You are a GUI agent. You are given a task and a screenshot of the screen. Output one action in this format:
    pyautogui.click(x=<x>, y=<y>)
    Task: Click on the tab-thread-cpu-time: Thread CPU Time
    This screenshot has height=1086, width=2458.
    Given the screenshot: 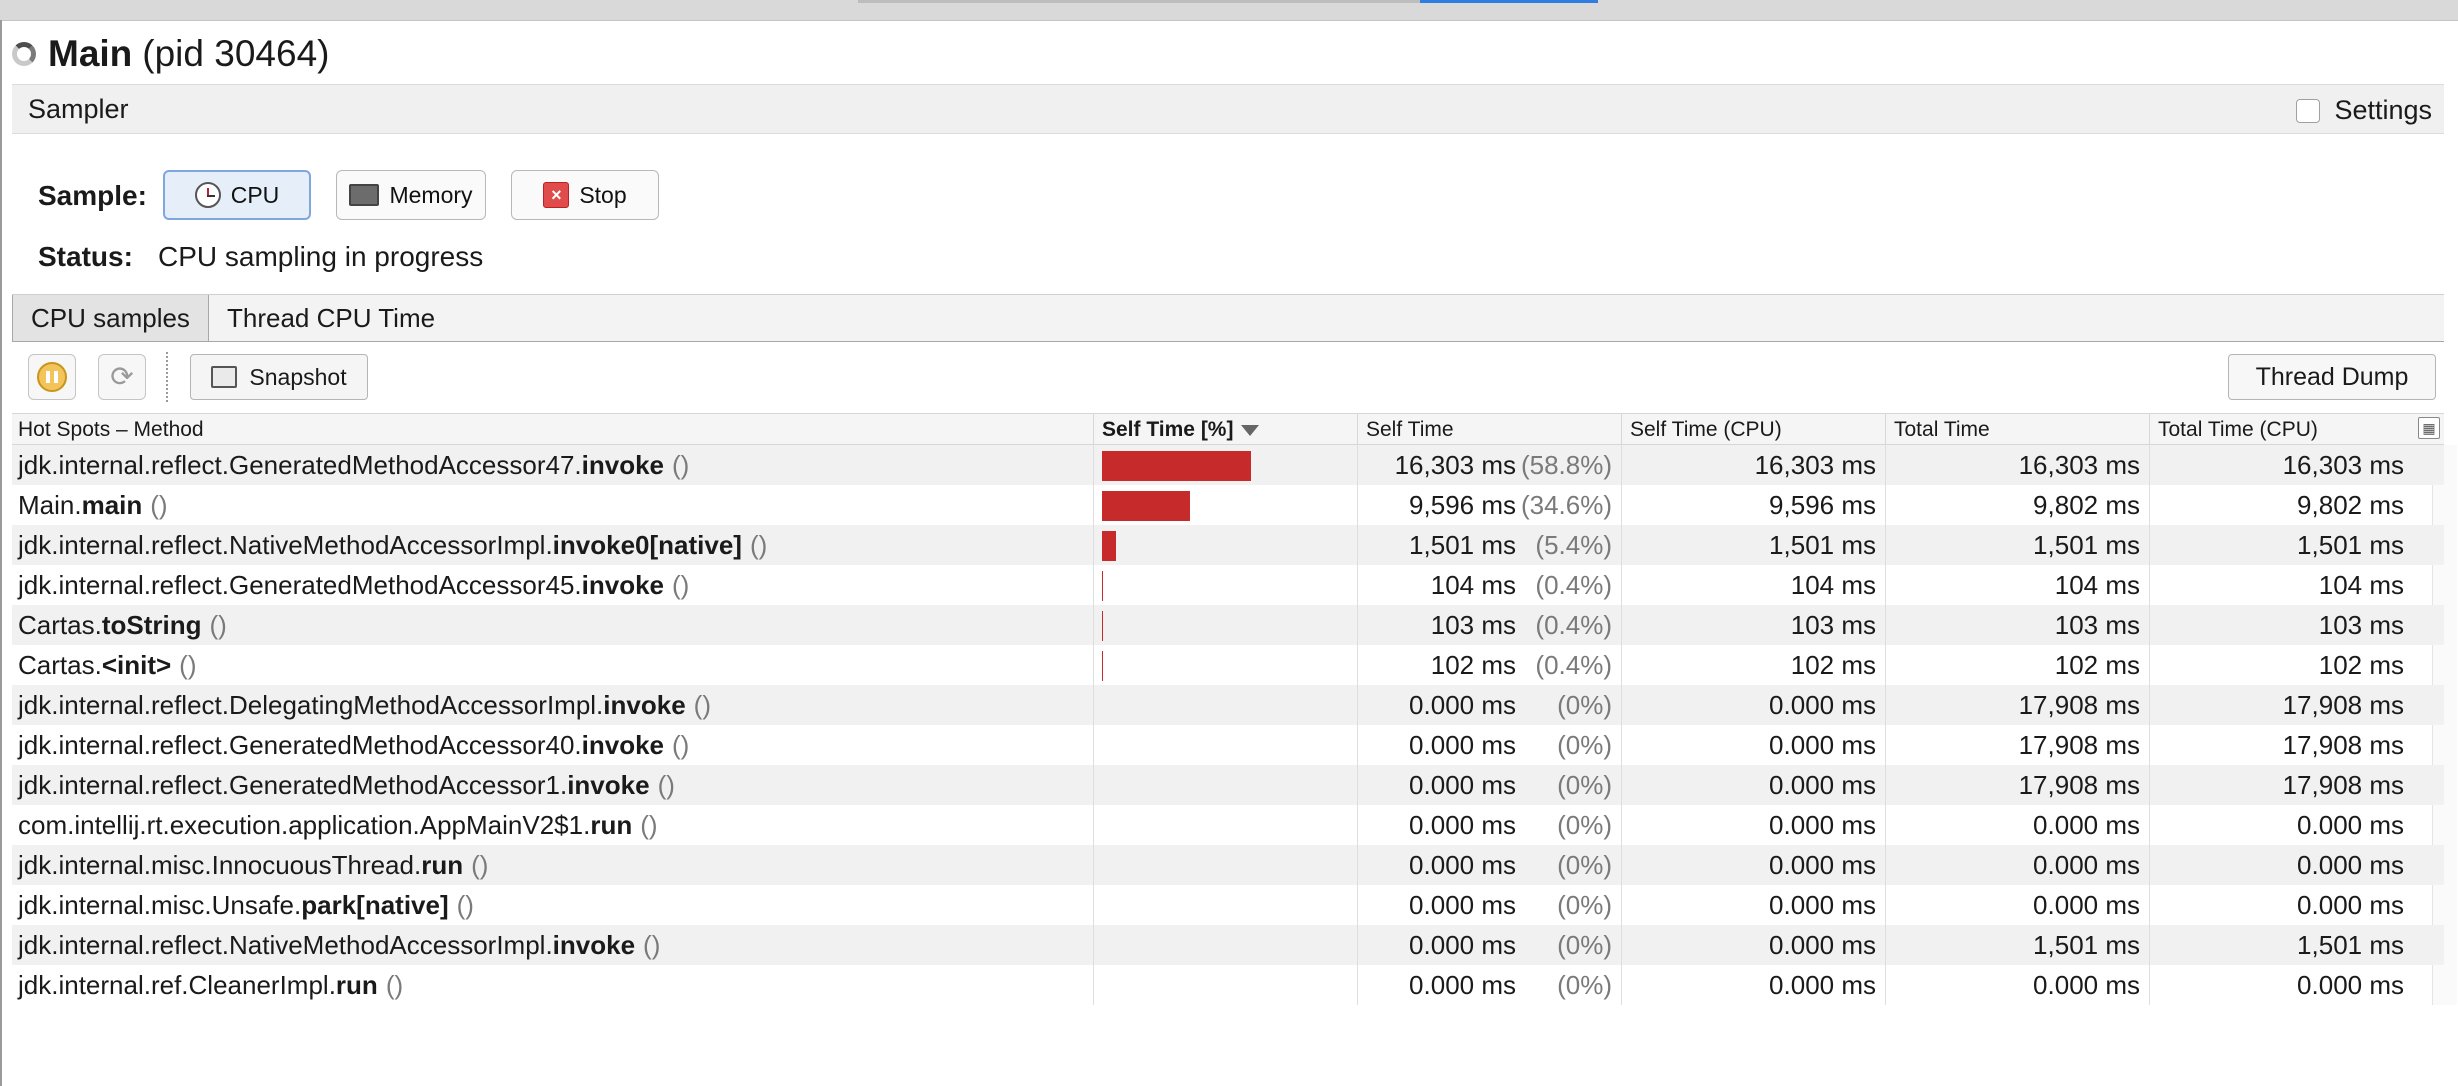 What is the action you would take?
    pyautogui.click(x=331, y=318)
    